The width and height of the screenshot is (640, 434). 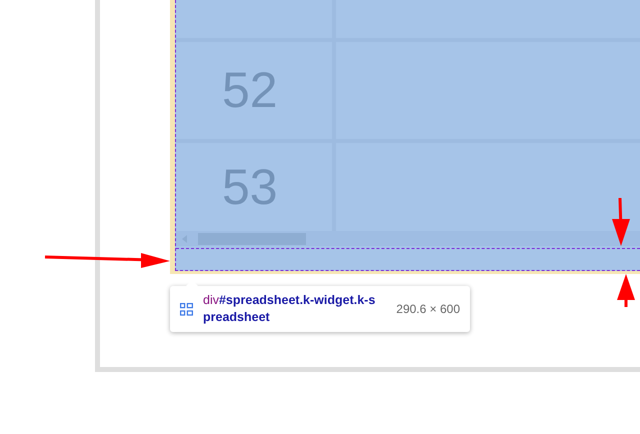 I want to click on layout-grid-icon, so click(x=186, y=309).